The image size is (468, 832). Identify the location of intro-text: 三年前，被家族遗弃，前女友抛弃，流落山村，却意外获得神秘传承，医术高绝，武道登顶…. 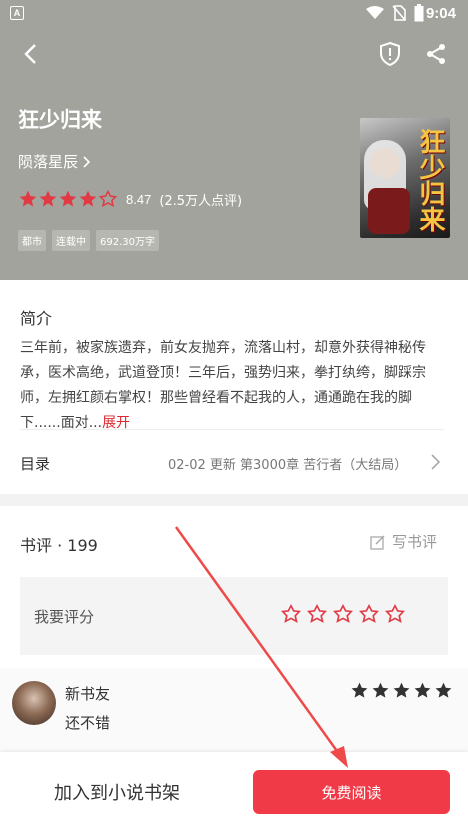
(234, 386).